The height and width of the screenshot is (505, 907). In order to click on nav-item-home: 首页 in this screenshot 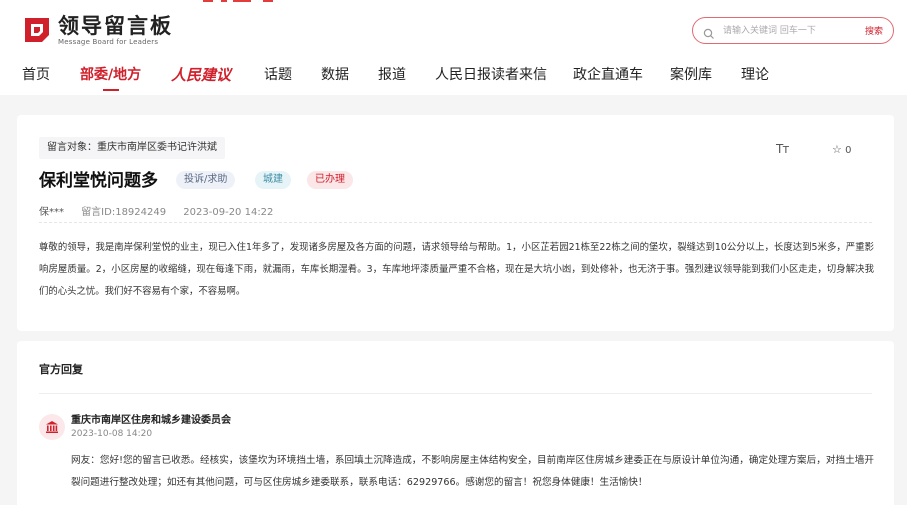, I will do `click(36, 78)`.